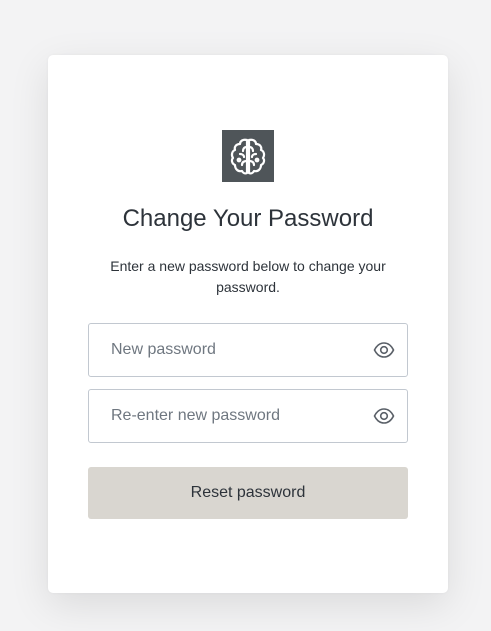 The image size is (491, 631). I want to click on new-password-field, so click(248, 350).